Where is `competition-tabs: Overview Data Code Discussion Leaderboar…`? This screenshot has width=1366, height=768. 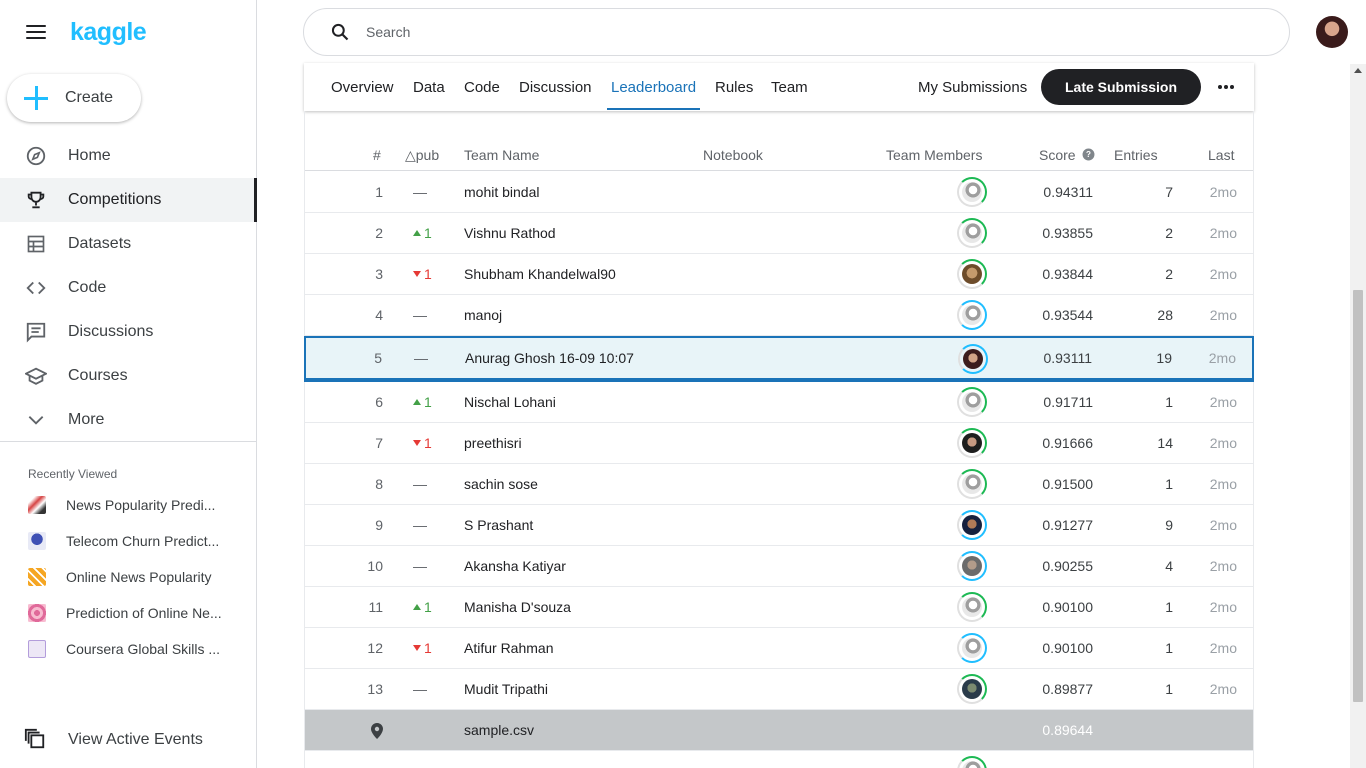 competition-tabs: Overview Data Code Discussion Leaderboar… is located at coordinates (779, 87).